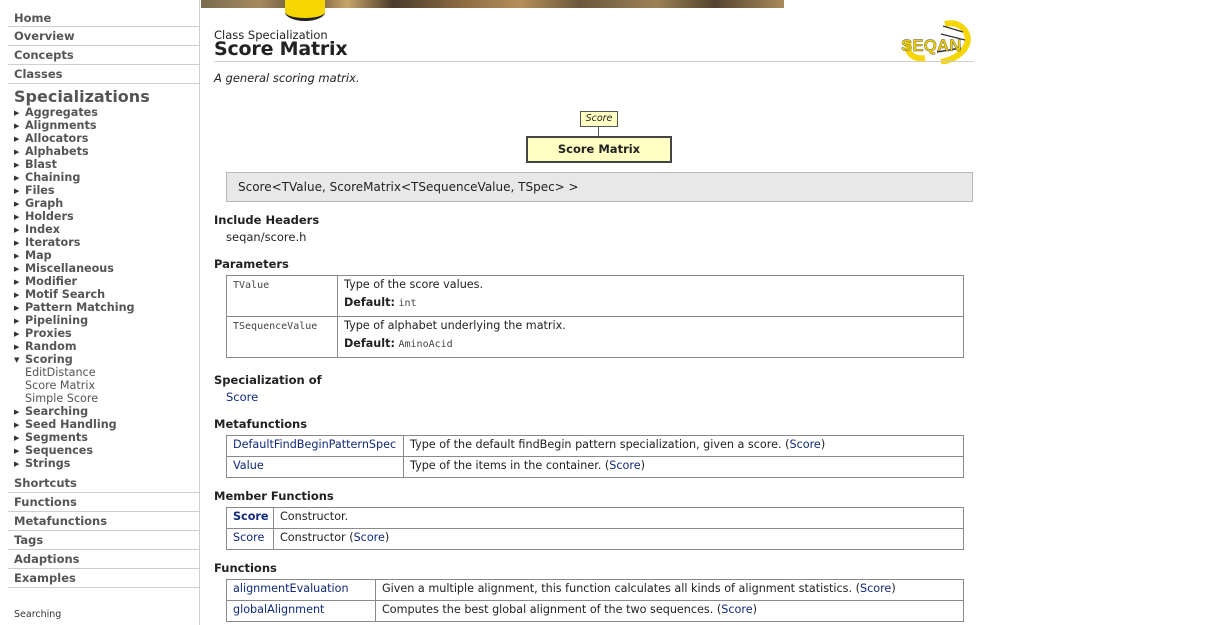 This screenshot has width=1225, height=625. I want to click on item-description: Constructor (Score), so click(618, 539).